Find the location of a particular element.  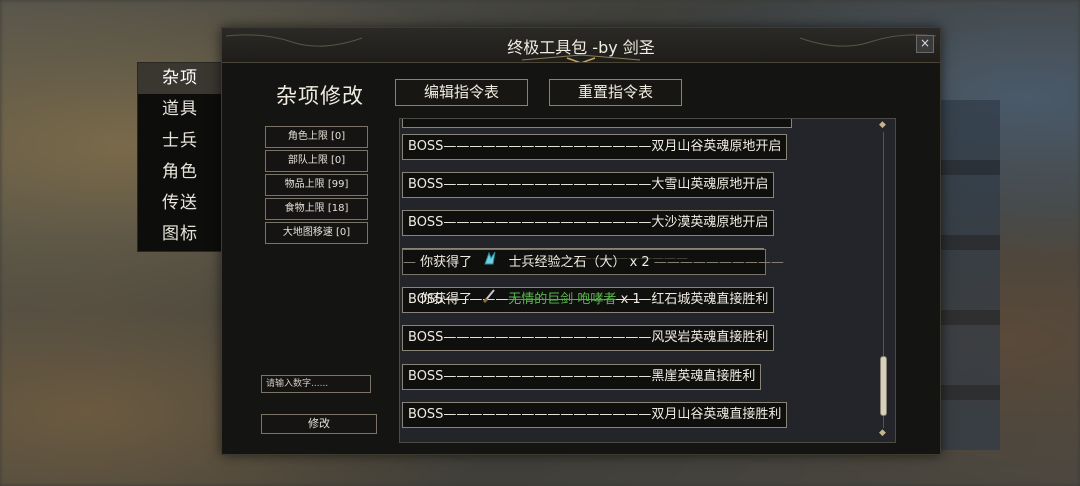

title-bar: 终极工具包 -by 剑圣 × is located at coordinates (581, 45).